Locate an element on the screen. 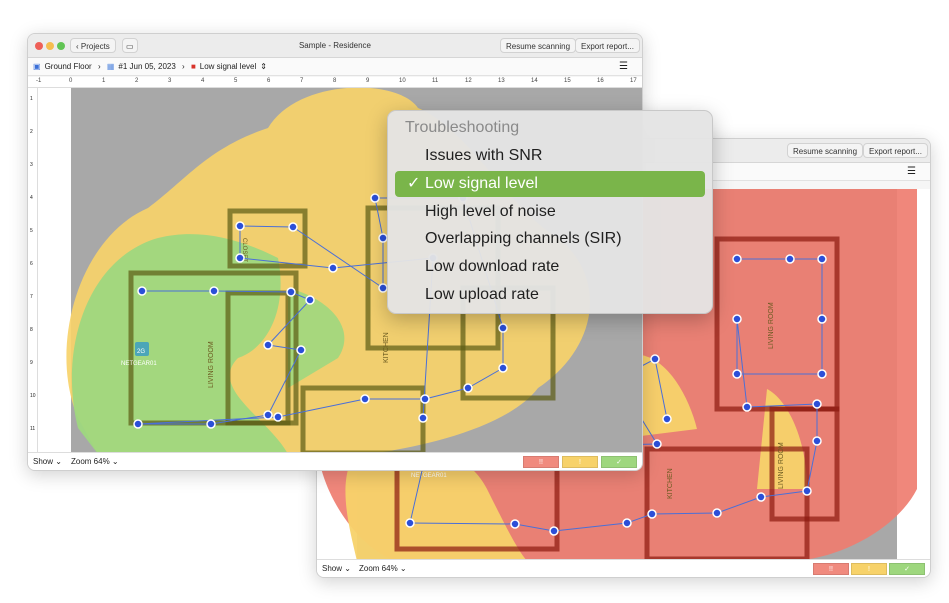 The width and height of the screenshot is (949, 603). ruler-tick: 0 is located at coordinates (71, 81).